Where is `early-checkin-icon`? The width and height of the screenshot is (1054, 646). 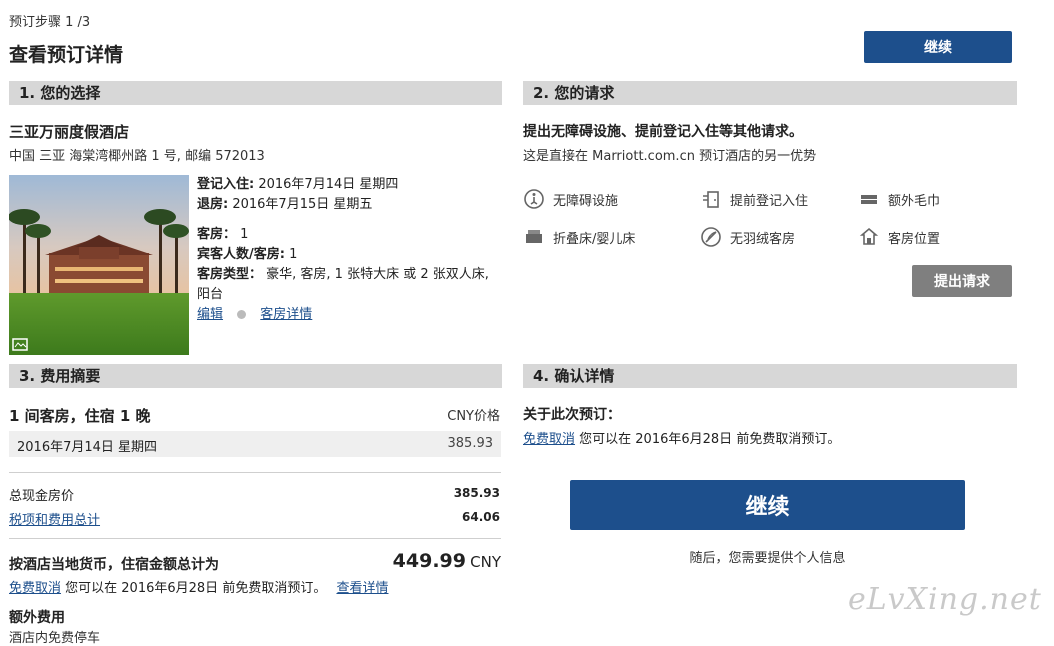 early-checkin-icon is located at coordinates (711, 199).